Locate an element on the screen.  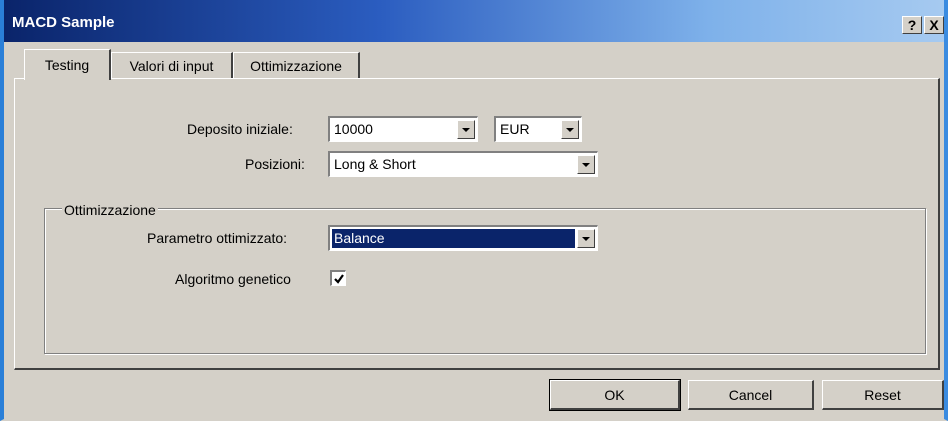
optimization-group-title: Ottimizzazione is located at coordinates (110, 210).